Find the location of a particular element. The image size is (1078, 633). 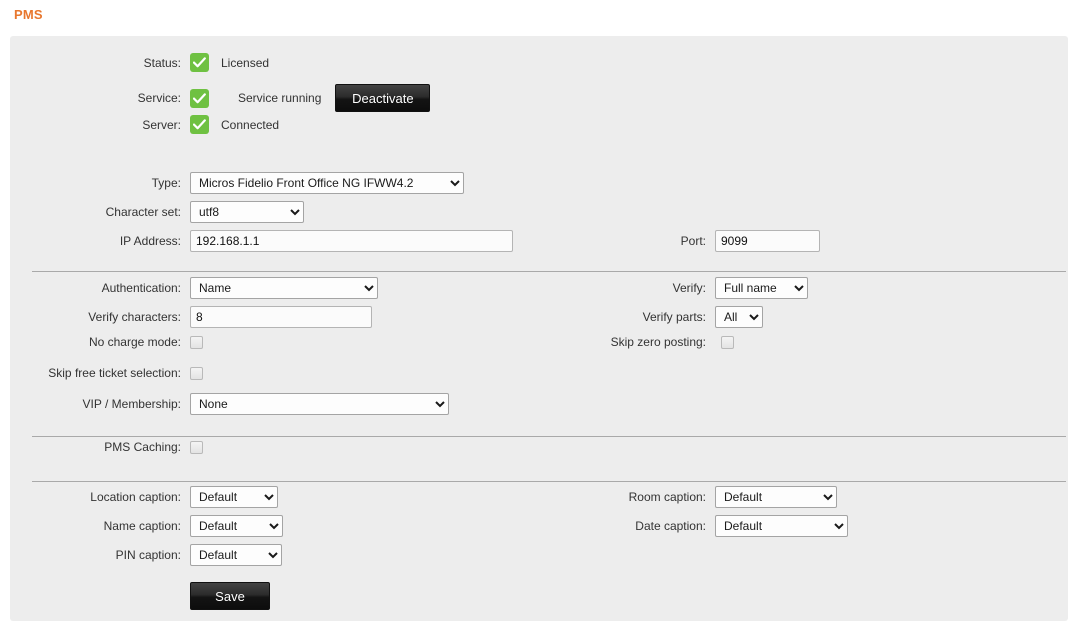

date-caption-row: Date caption: Default is located at coordinates (706, 526).